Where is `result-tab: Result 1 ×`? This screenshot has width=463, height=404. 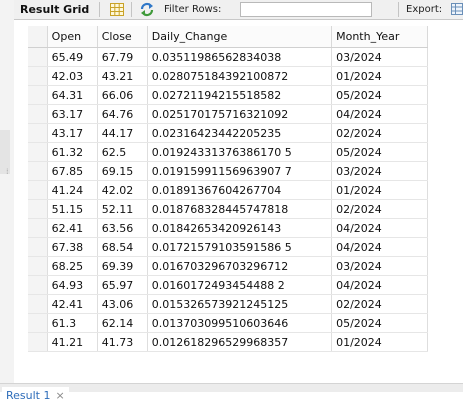
result-tab: Result 1 × is located at coordinates (35, 395).